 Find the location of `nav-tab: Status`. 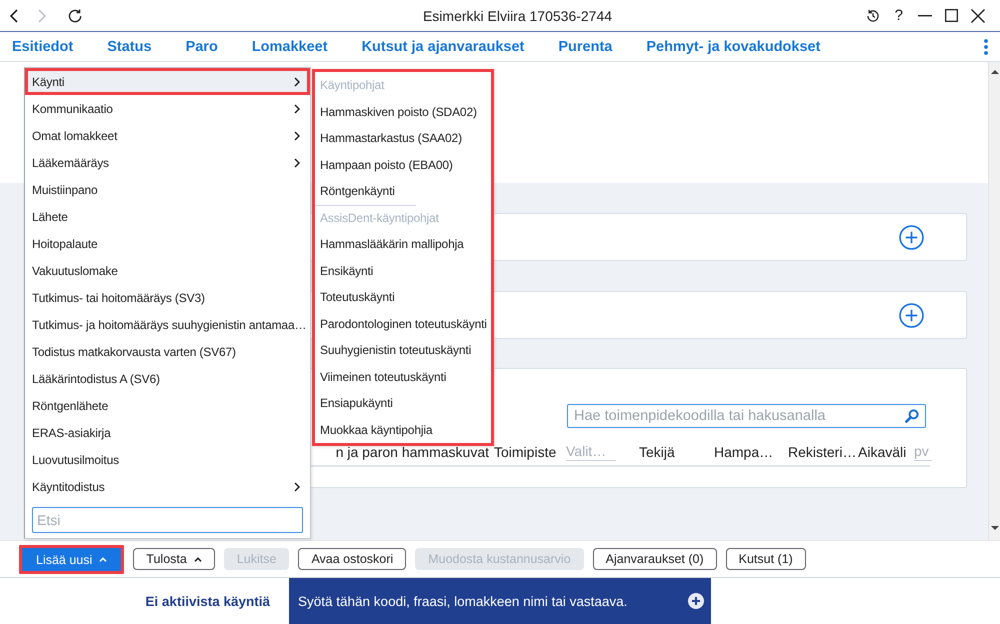

nav-tab: Status is located at coordinates (129, 46).